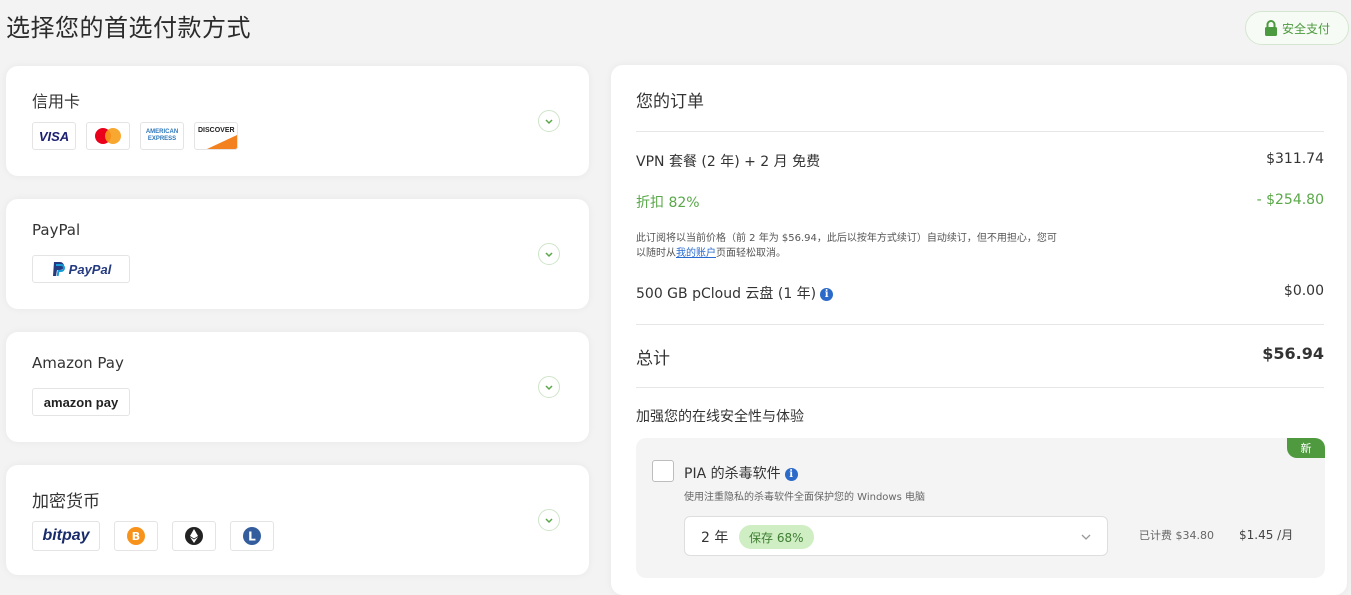  What do you see at coordinates (1176, 535) in the screenshot?
I see `addon-billed: 已计费 $34.80` at bounding box center [1176, 535].